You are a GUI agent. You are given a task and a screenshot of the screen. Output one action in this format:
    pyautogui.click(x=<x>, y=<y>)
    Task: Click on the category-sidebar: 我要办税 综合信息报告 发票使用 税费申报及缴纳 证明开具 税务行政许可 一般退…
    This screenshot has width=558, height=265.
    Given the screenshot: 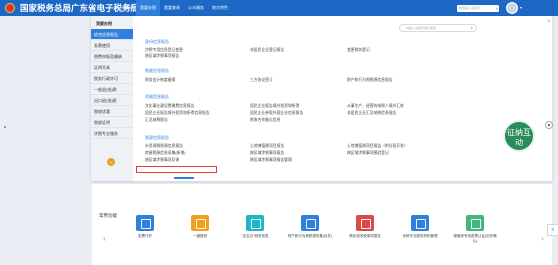 What is the action you would take?
    pyautogui.click(x=112, y=98)
    